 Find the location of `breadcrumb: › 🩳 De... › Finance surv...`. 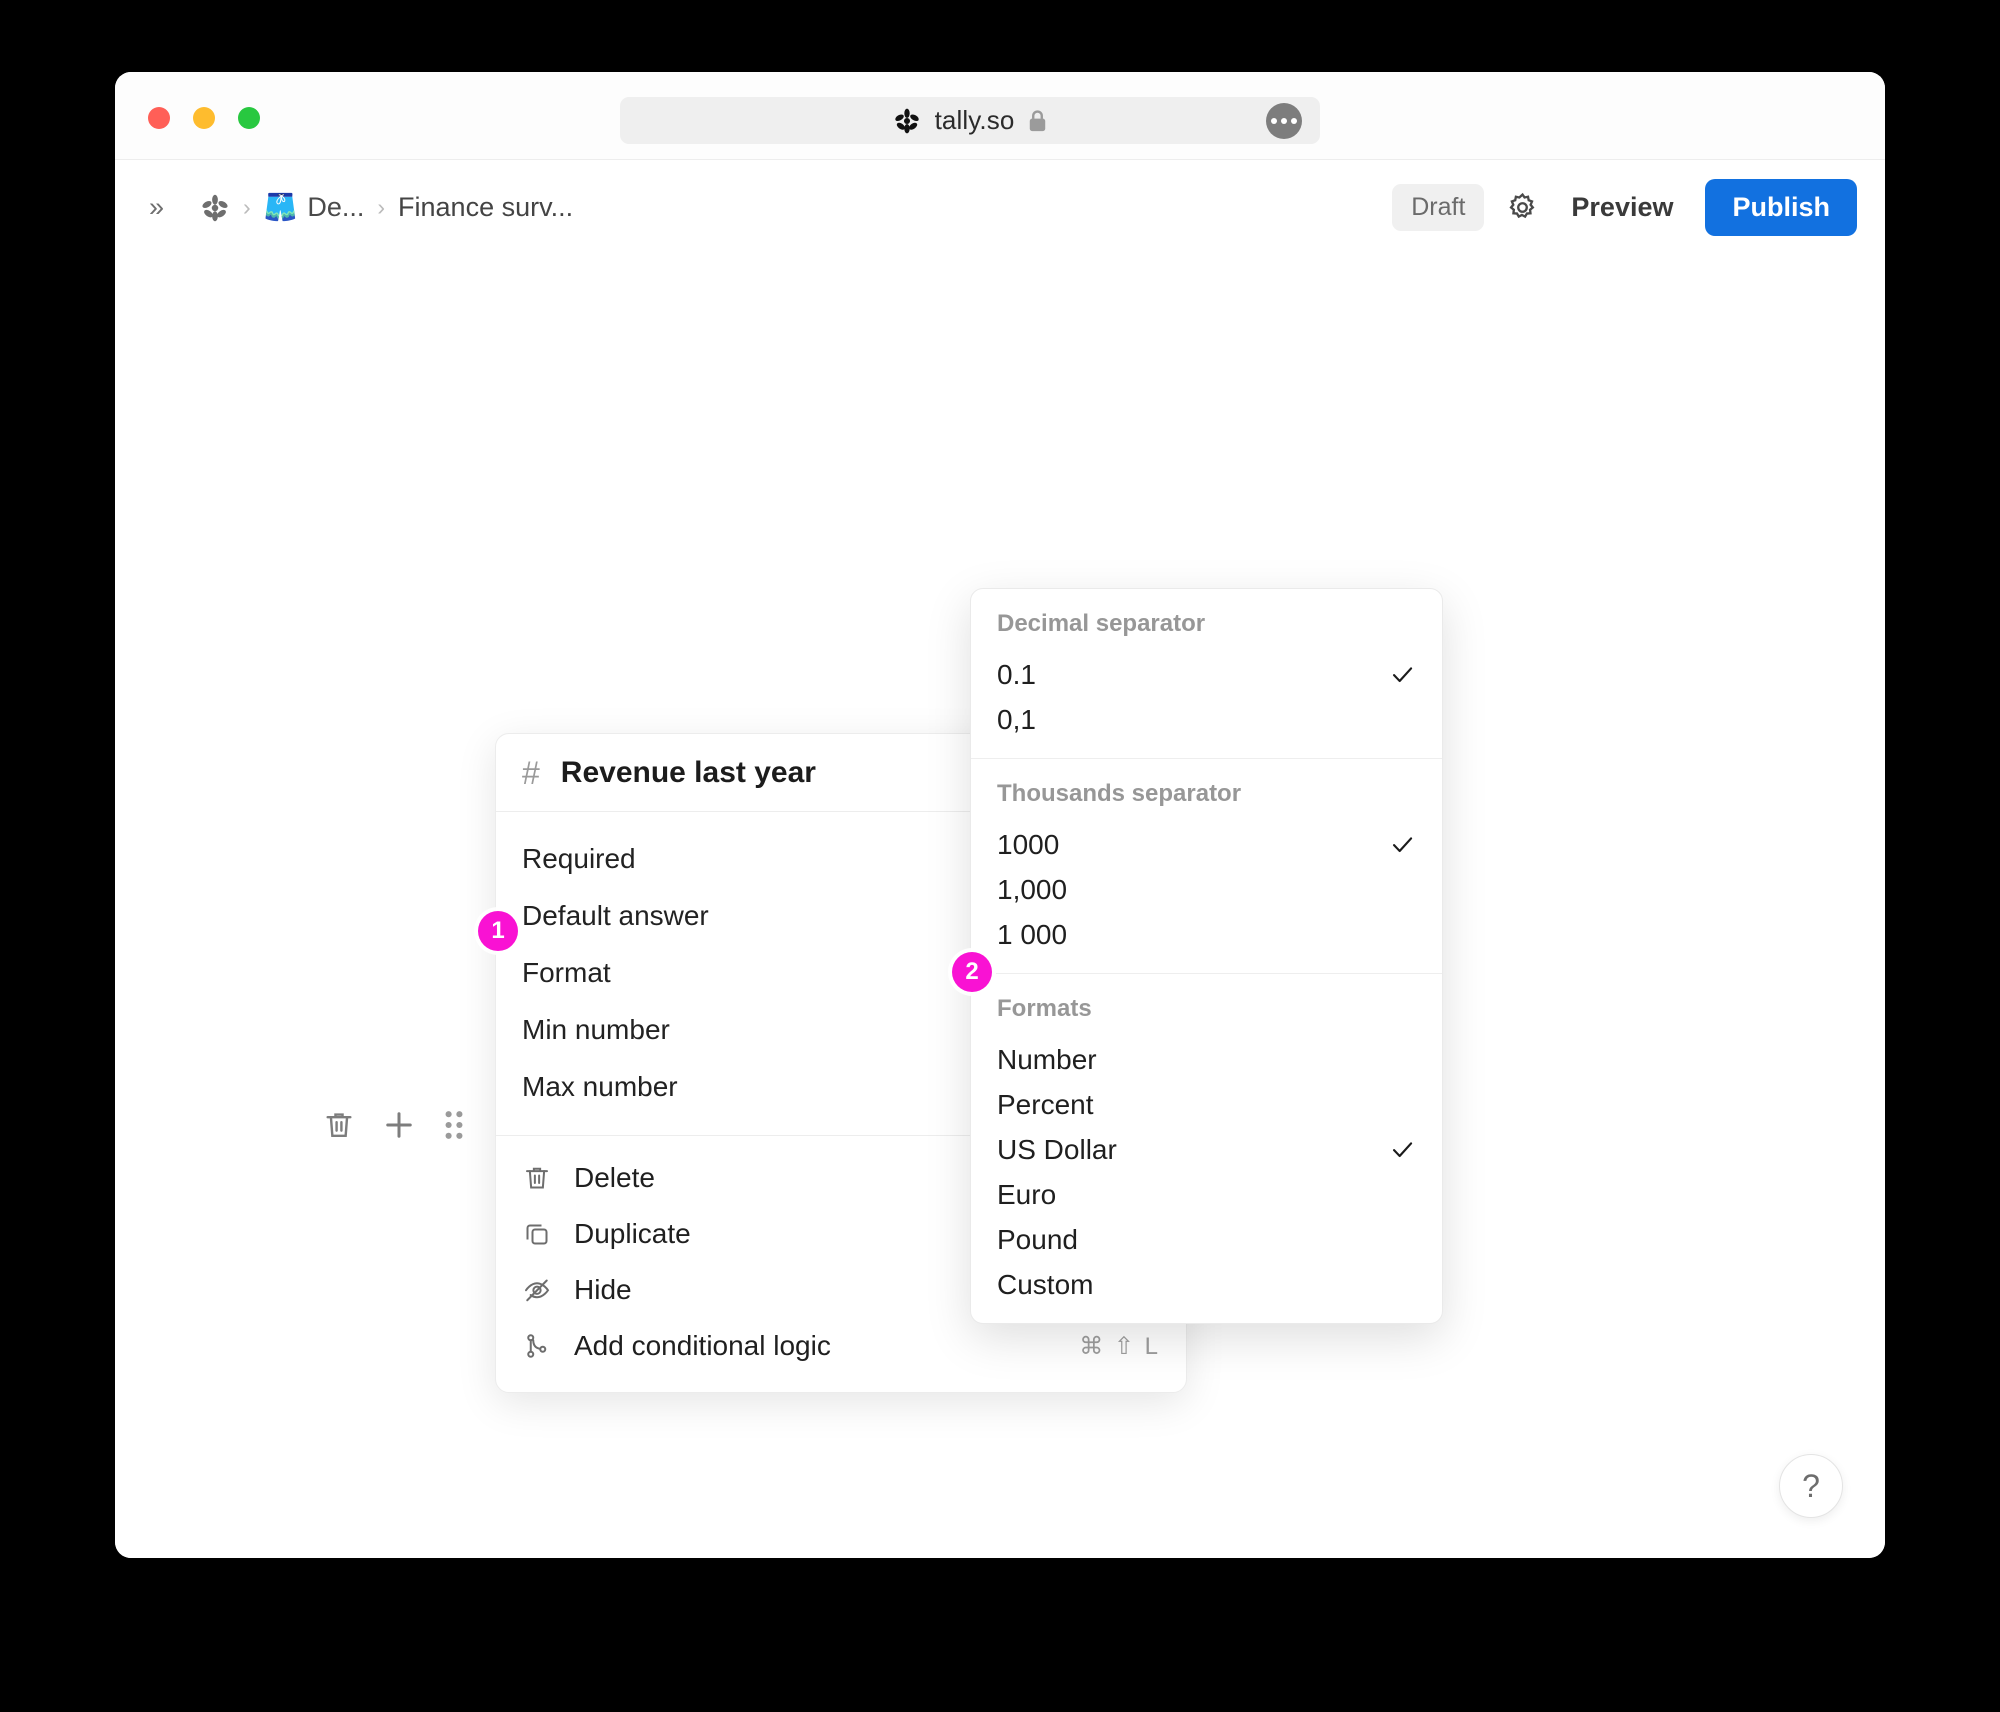

breadcrumb: › 🩳 De... › Finance surv... is located at coordinates (386, 207).